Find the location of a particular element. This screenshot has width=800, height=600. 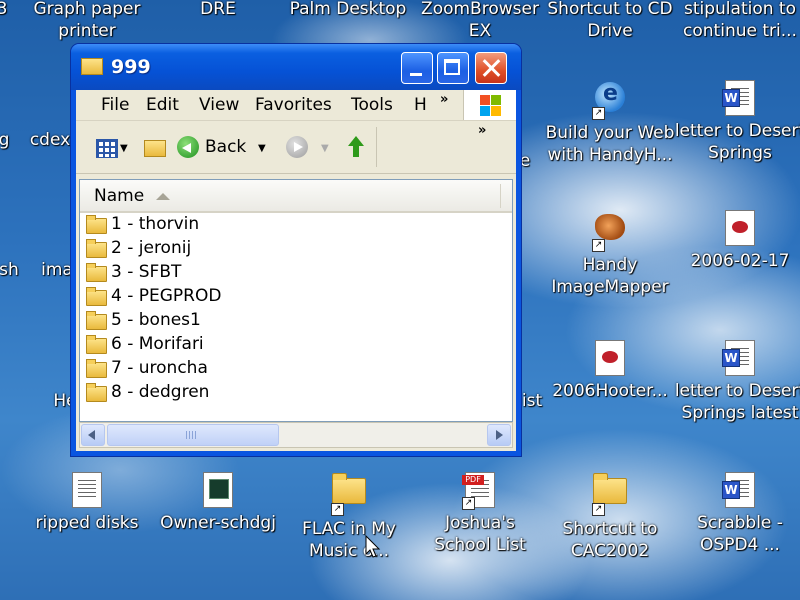

back-dropdown-icon: ▼ is located at coordinates (262, 148).